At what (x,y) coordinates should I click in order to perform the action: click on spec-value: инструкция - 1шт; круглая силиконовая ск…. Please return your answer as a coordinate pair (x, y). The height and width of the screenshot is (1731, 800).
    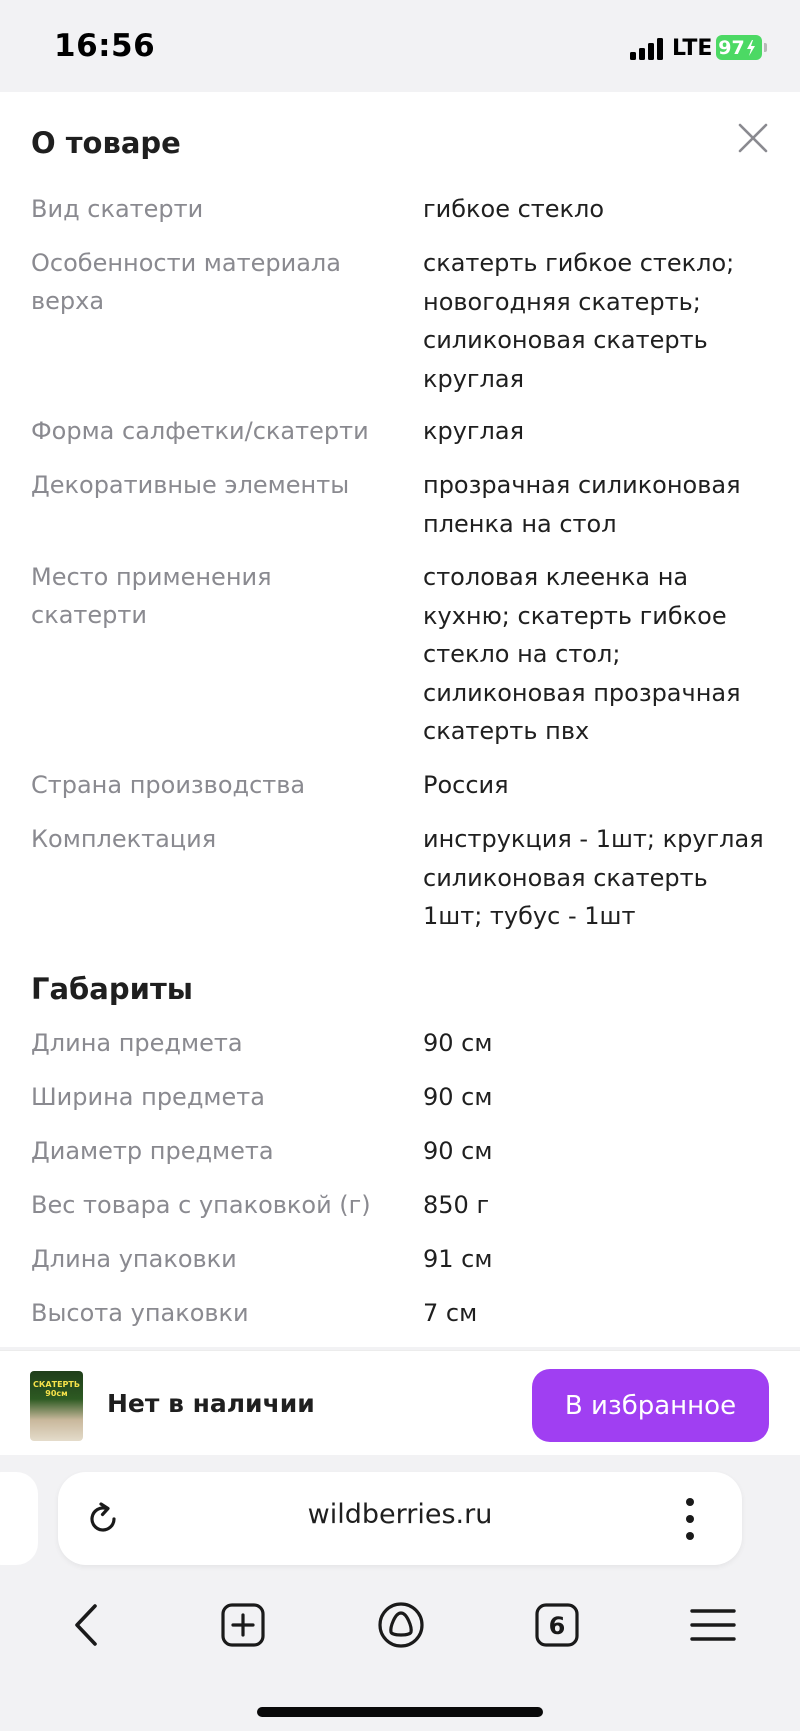
    Looking at the image, I should click on (593, 877).